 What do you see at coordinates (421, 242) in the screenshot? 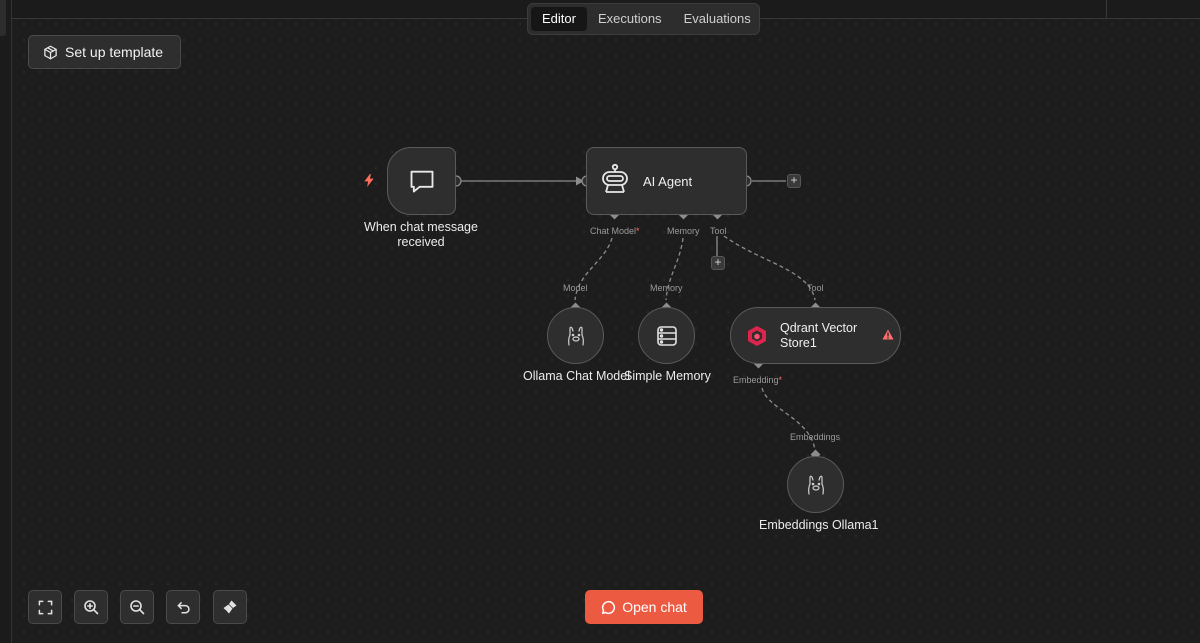
I see `chat-trigger-label-line2: received` at bounding box center [421, 242].